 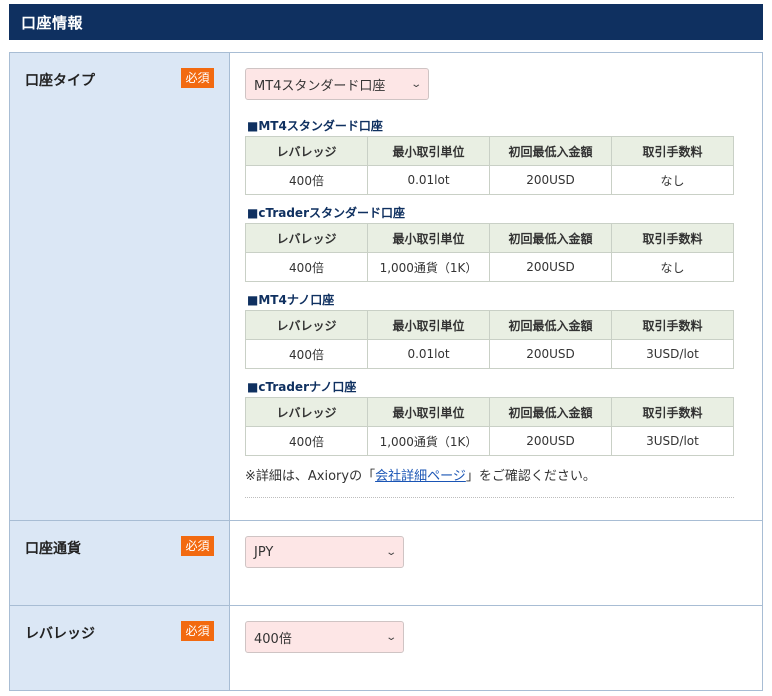 What do you see at coordinates (315, 126) in the screenshot?
I see `plan-title: ■MT4スタンダード口座` at bounding box center [315, 126].